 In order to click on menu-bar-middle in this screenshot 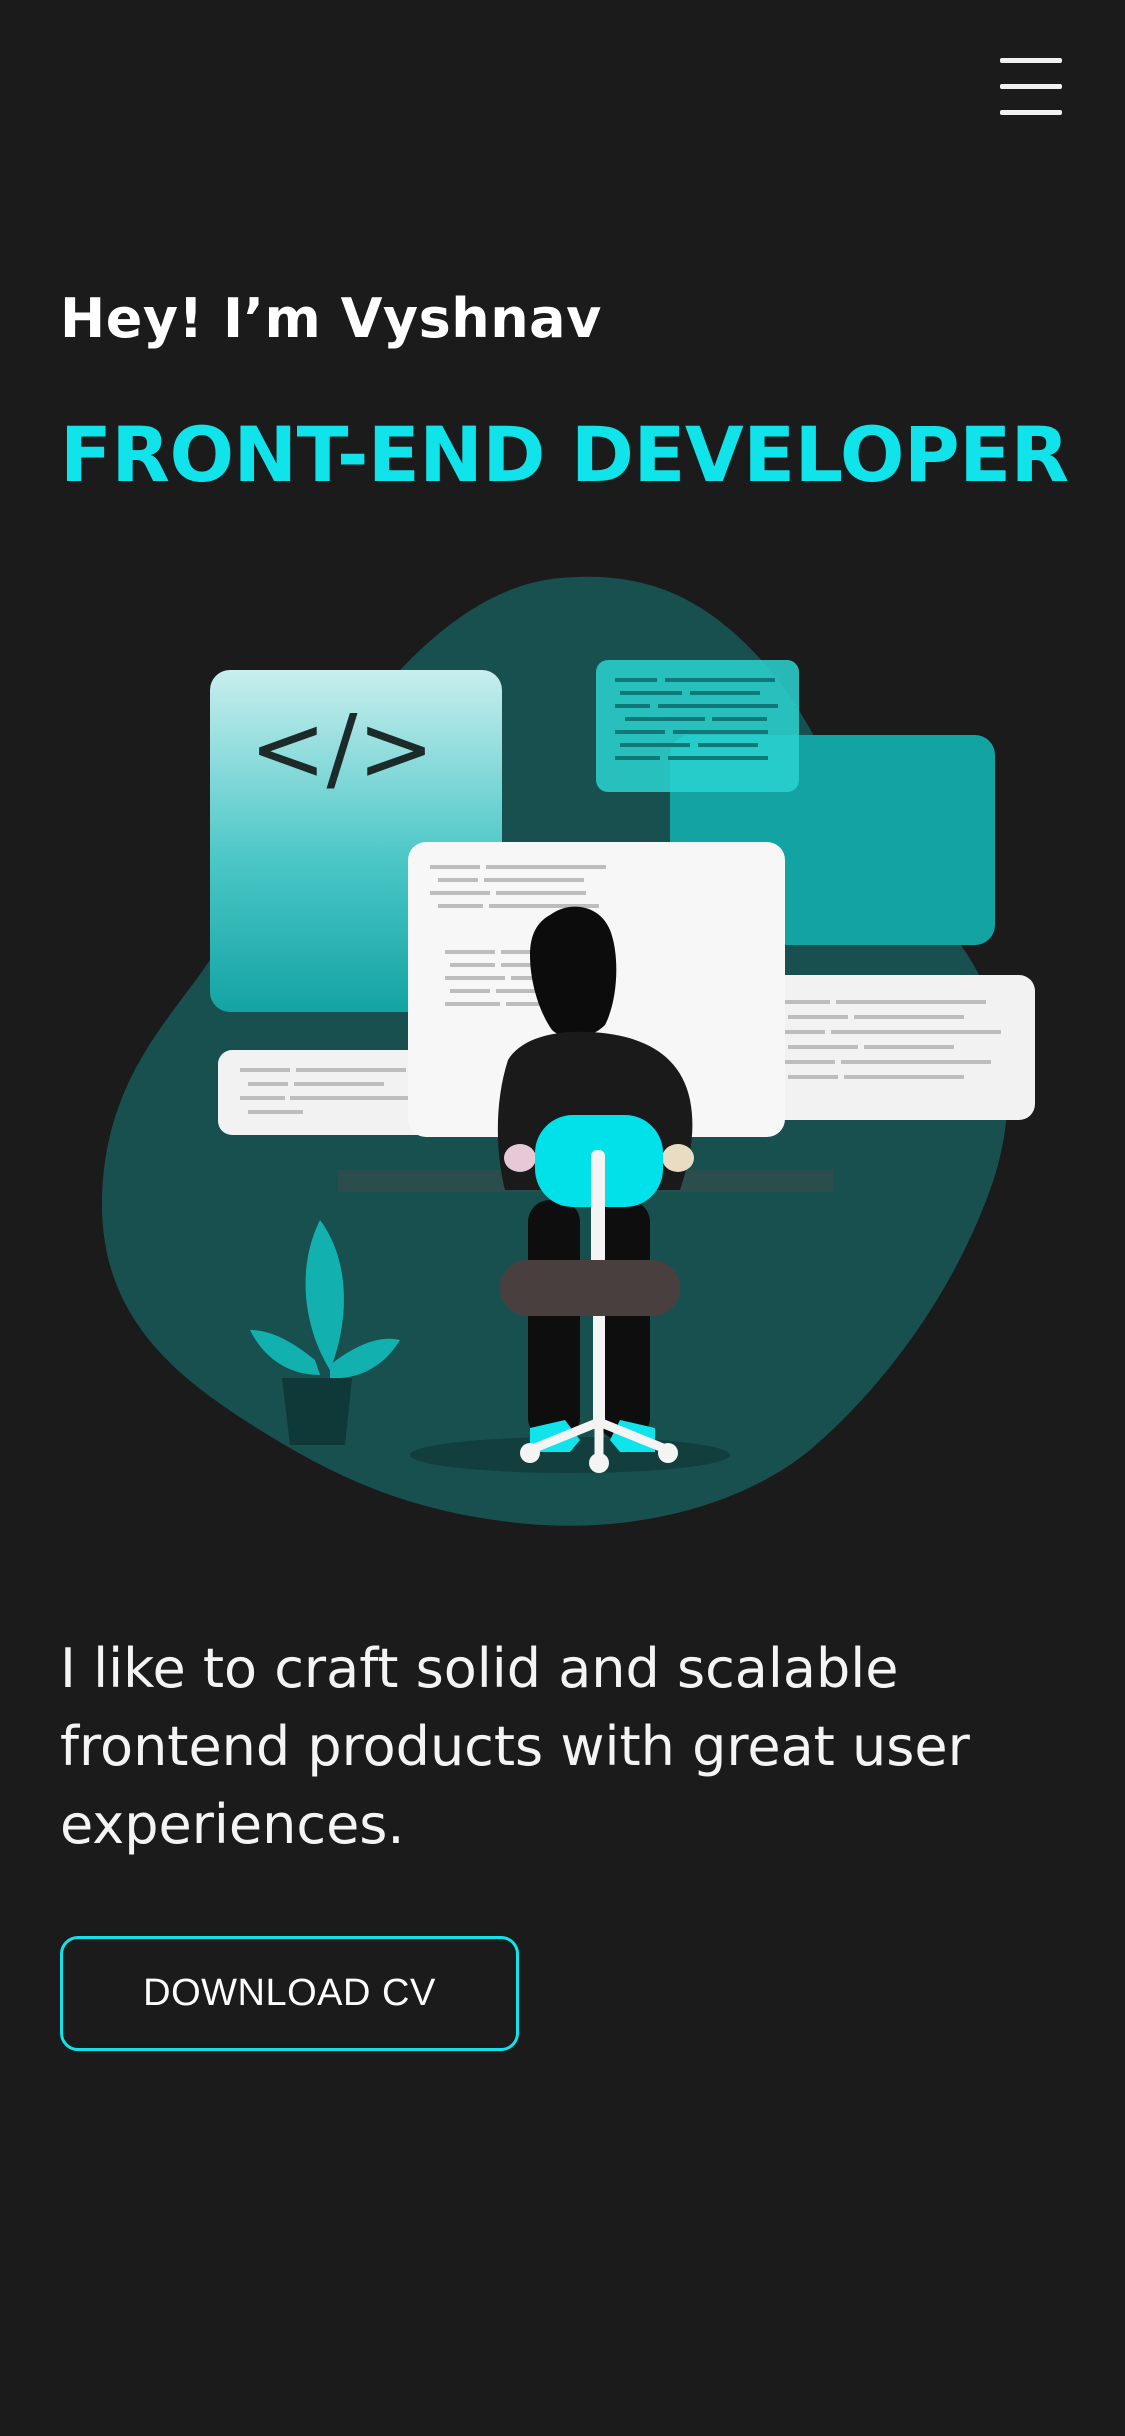, I will do `click(1031, 86)`.